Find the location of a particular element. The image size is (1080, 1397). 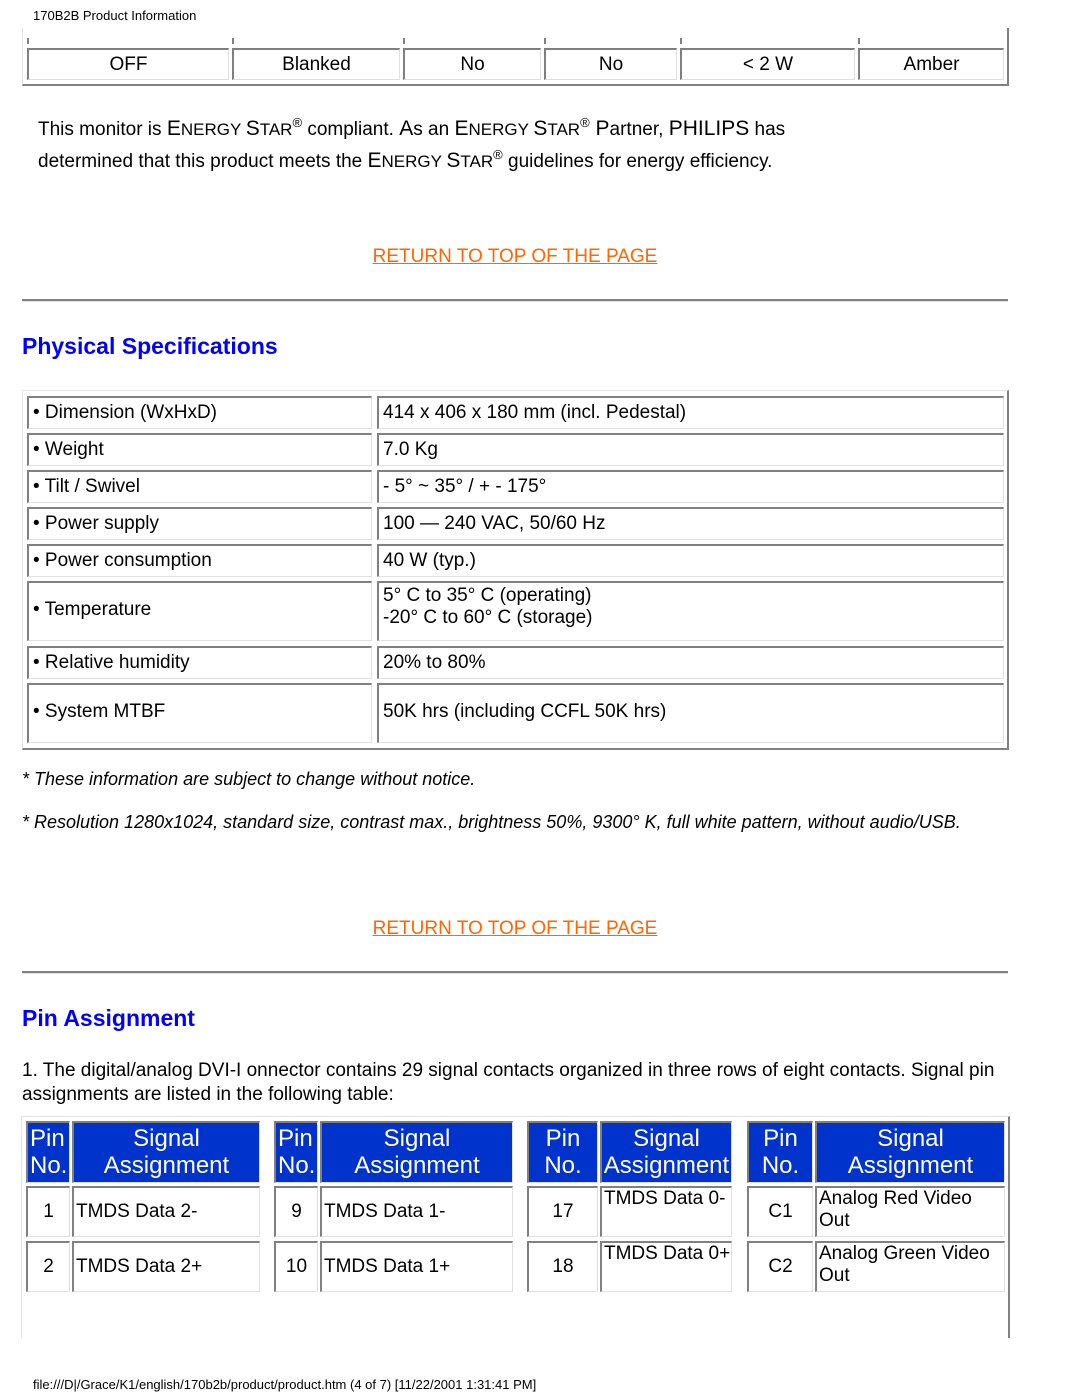

pin-number: 17 is located at coordinates (562, 1211).